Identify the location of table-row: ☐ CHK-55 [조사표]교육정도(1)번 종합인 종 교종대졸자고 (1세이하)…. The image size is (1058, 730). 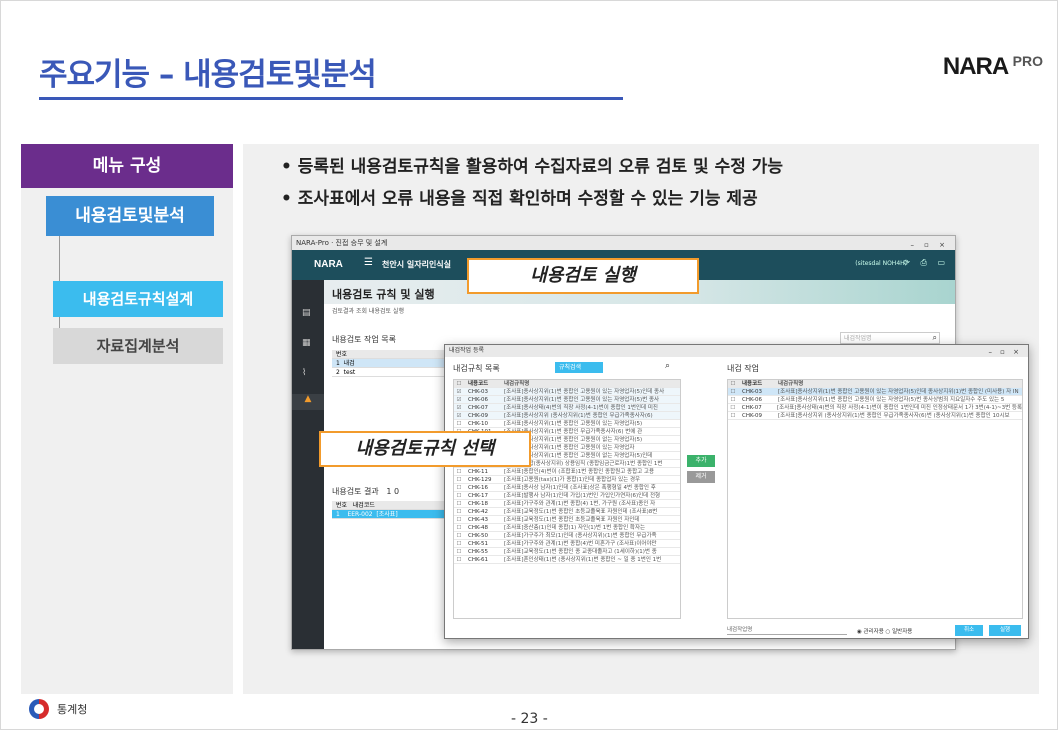
(567, 552).